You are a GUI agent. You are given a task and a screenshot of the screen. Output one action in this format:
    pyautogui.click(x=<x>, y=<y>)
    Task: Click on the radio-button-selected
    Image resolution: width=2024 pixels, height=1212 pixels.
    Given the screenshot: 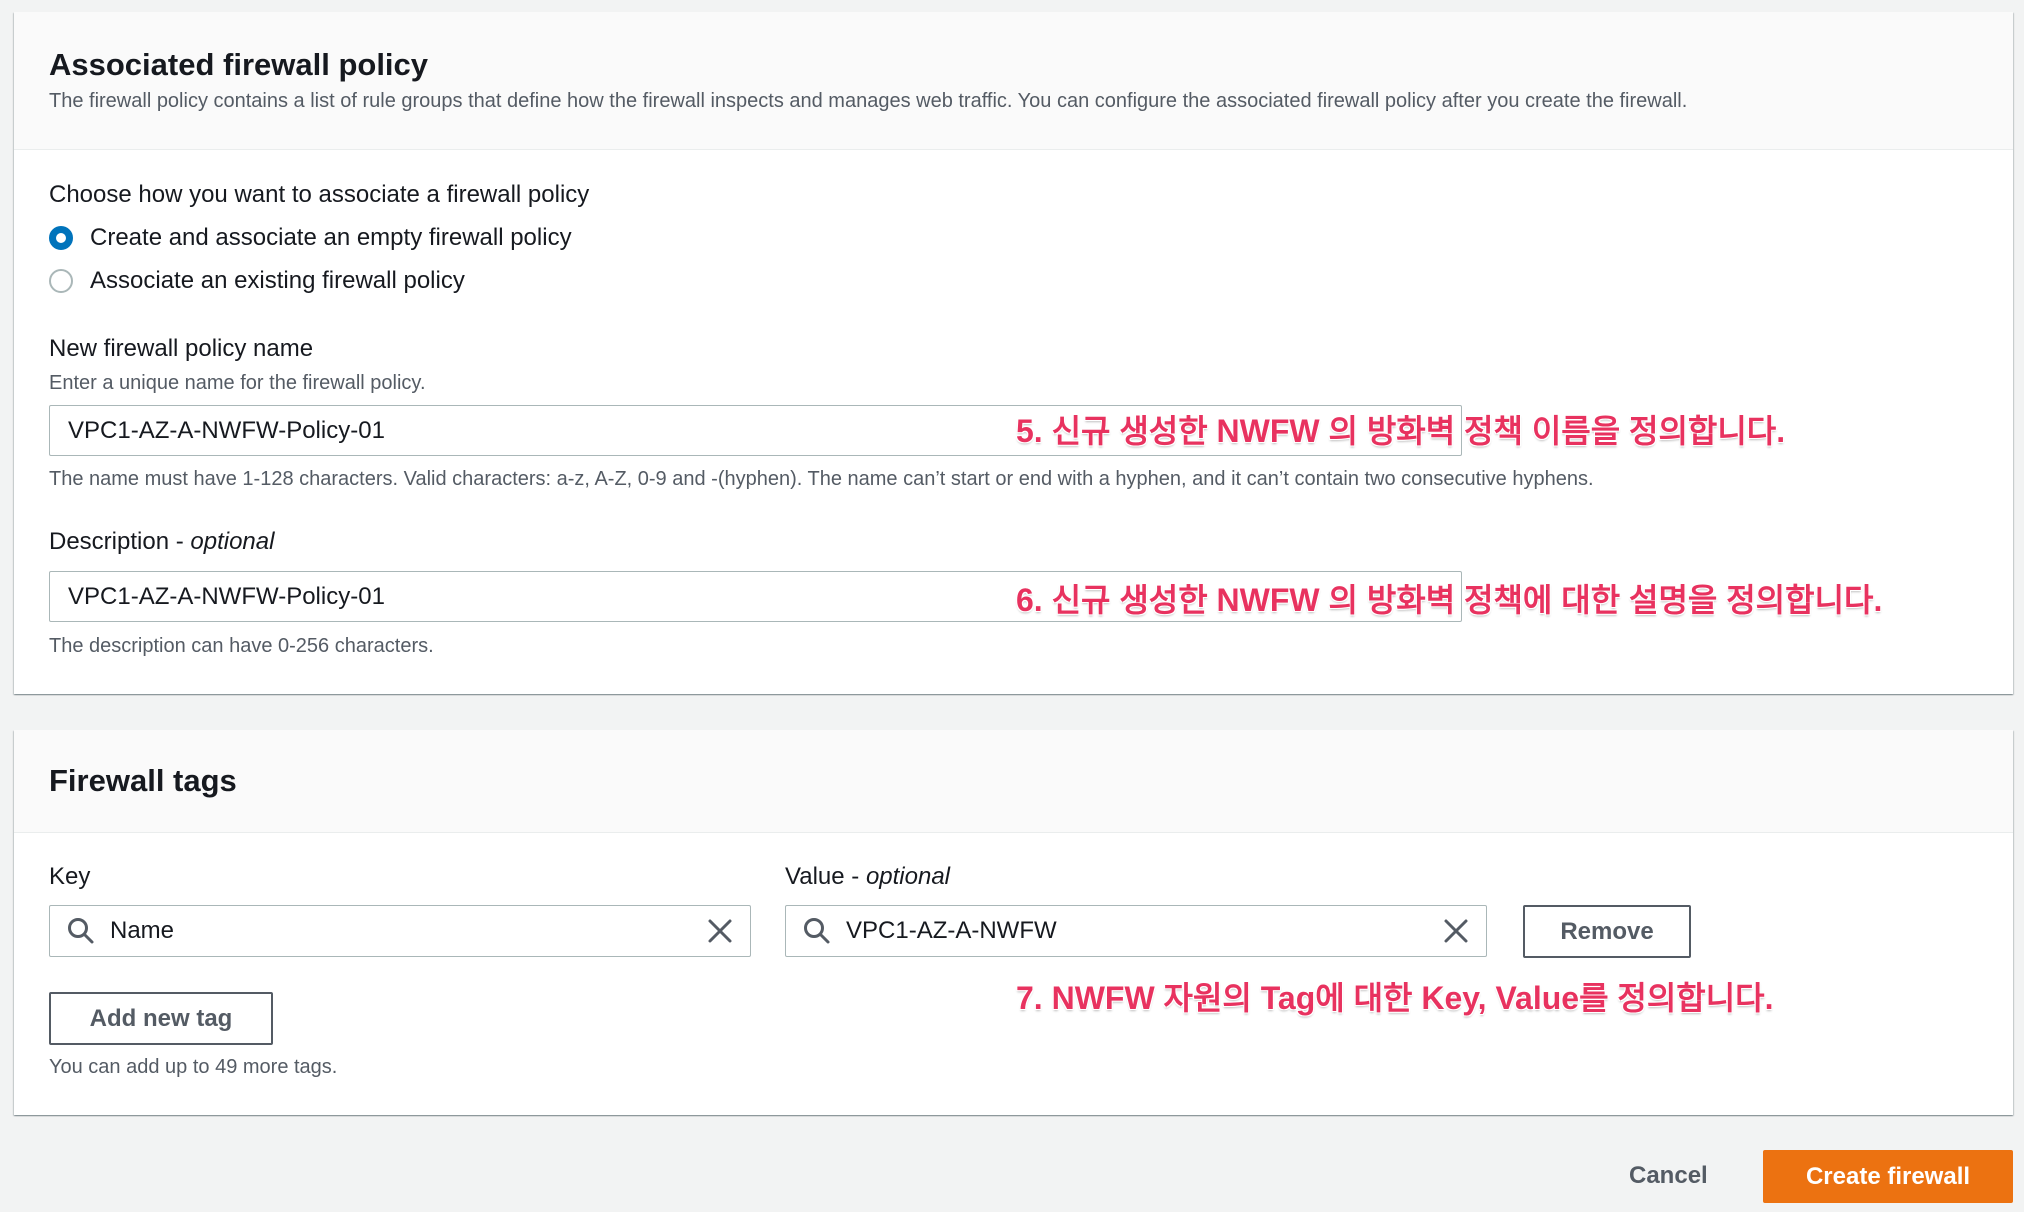 What is the action you would take?
    pyautogui.click(x=61, y=238)
    